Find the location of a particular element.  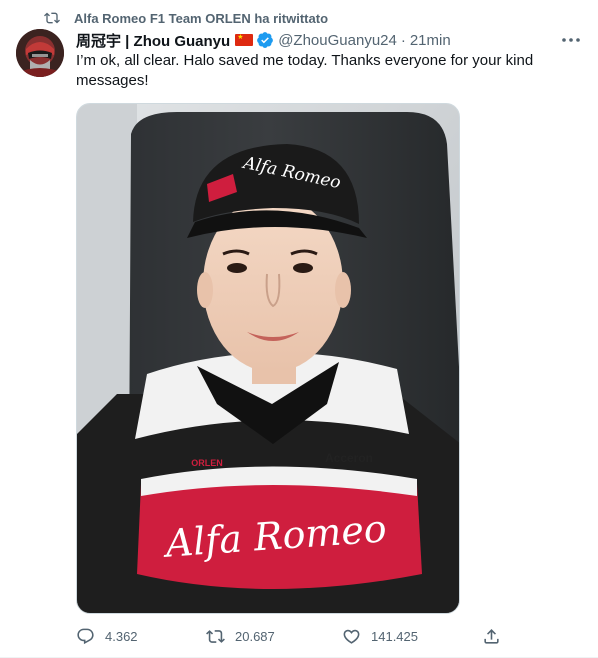

retweet-button: 20.687 is located at coordinates (240, 636).